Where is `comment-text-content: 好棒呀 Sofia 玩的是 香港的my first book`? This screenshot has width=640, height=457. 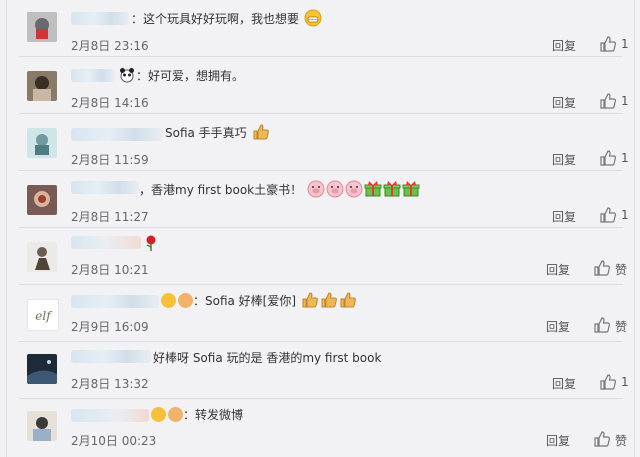 comment-text-content: 好棒呀 Sofia 玩的是 香港的my first book is located at coordinates (267, 358).